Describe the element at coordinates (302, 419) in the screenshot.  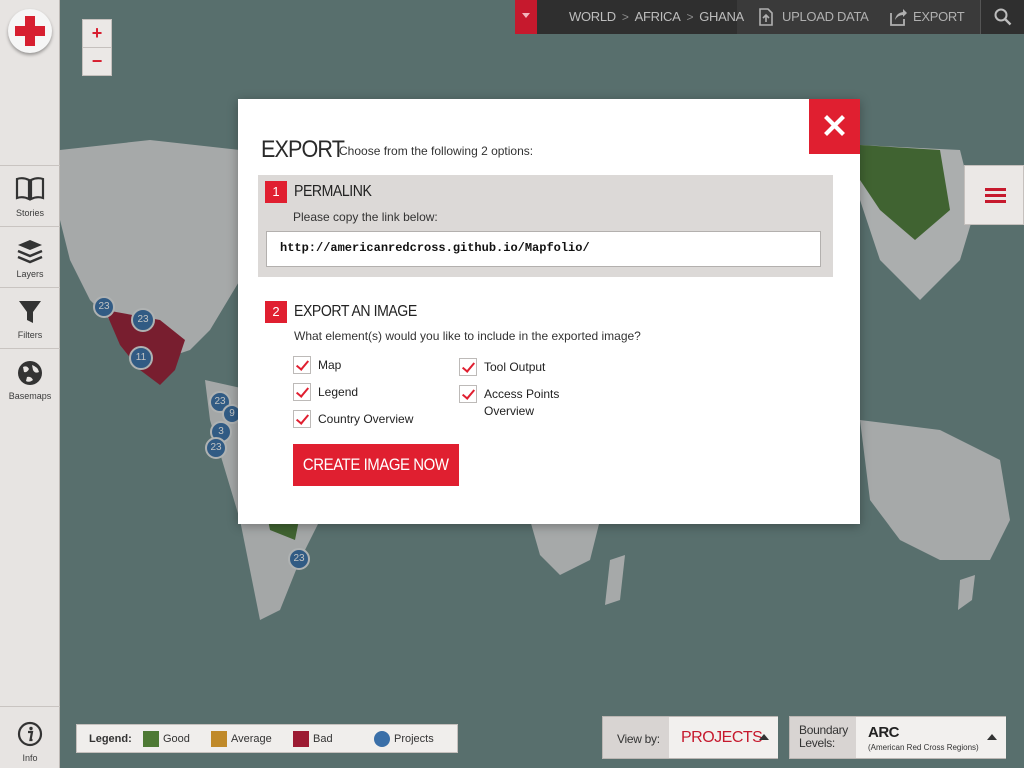
I see `checkbox-country-overview` at that location.